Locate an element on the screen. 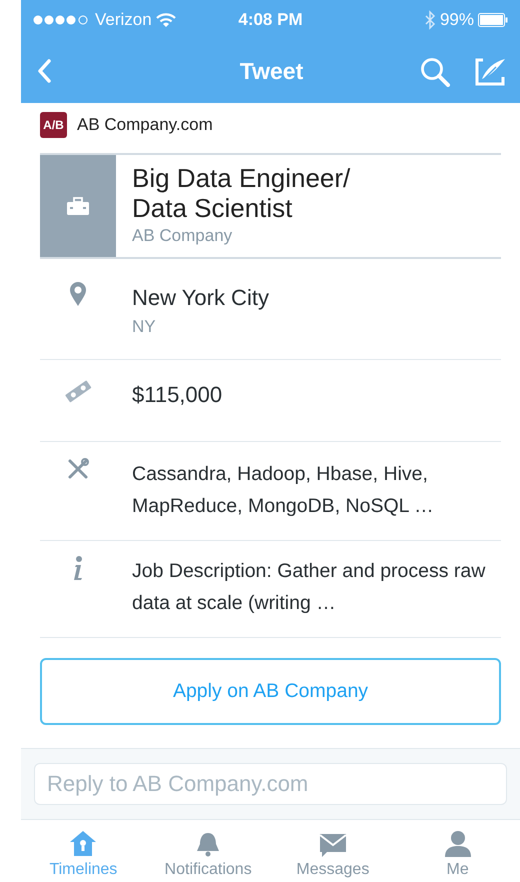 Image resolution: width=520 pixels, height=882 pixels. battery-percent: 99% is located at coordinates (457, 20).